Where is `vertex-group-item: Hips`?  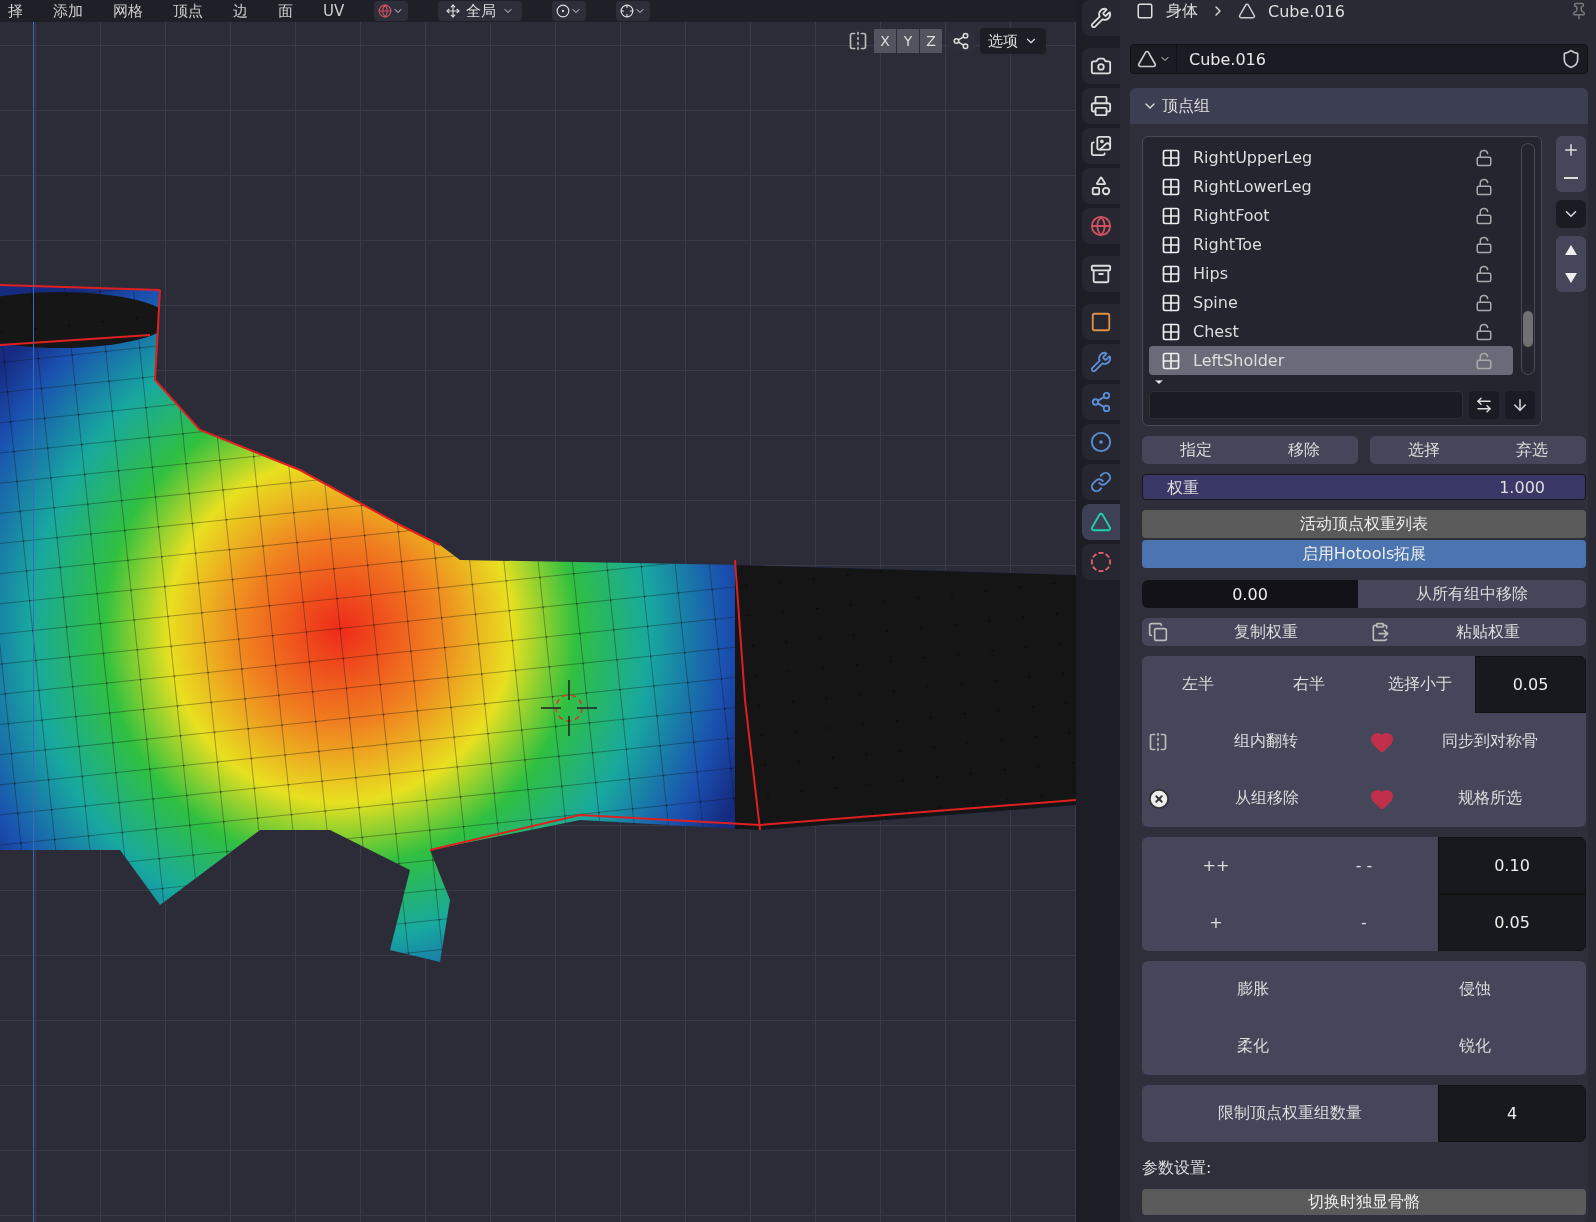
vertex-group-item: Hips is located at coordinates (1331, 273).